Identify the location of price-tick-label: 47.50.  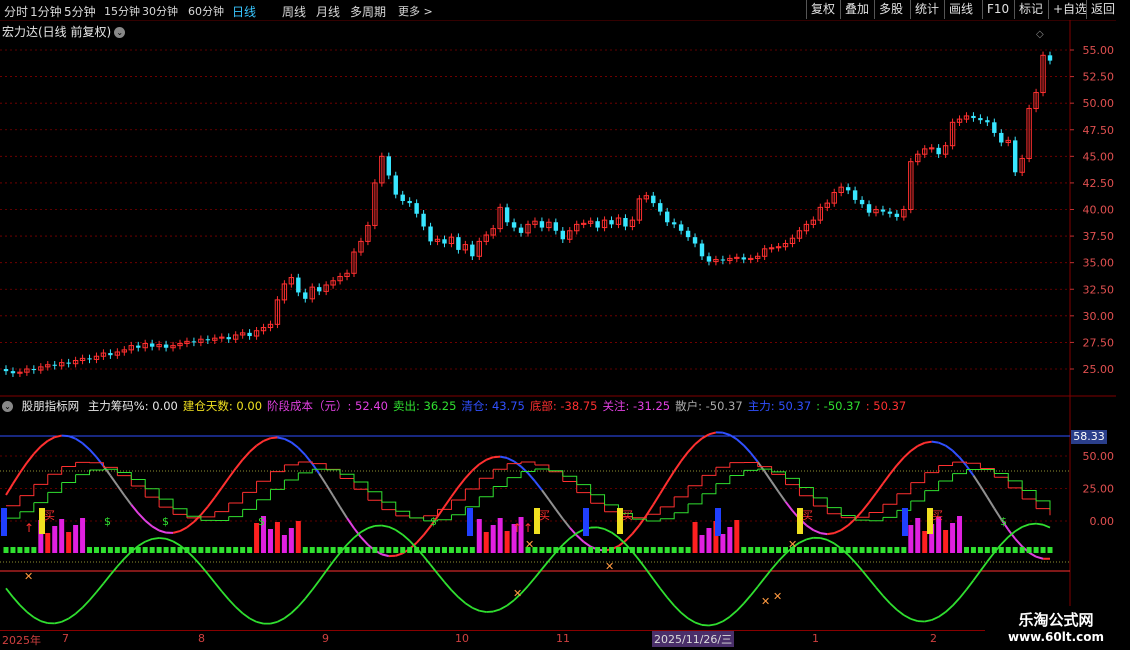
(1099, 130).